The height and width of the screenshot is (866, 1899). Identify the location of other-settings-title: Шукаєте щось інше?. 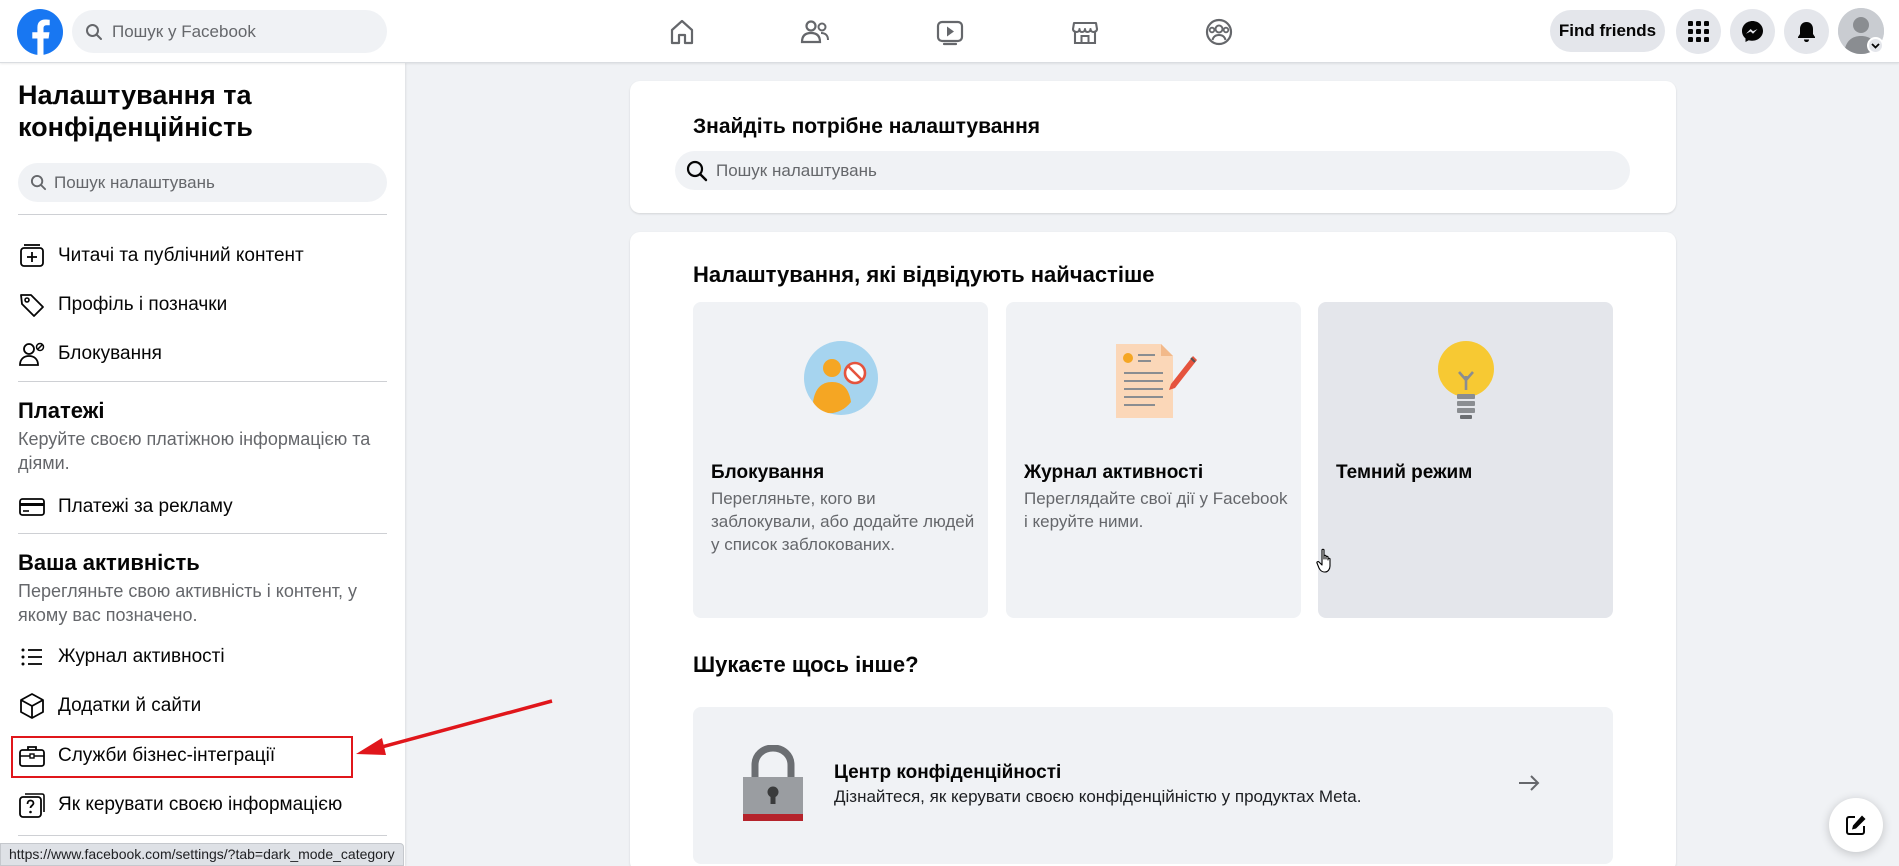
(806, 664).